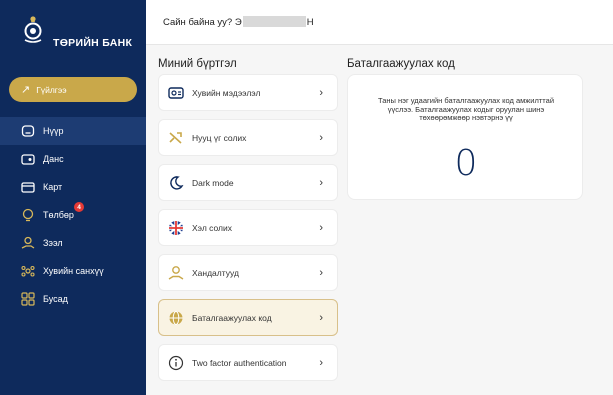 The image size is (613, 395). Describe the element at coordinates (232, 317) in the screenshot. I see `menu-label: Баталгаажуулах код` at that location.